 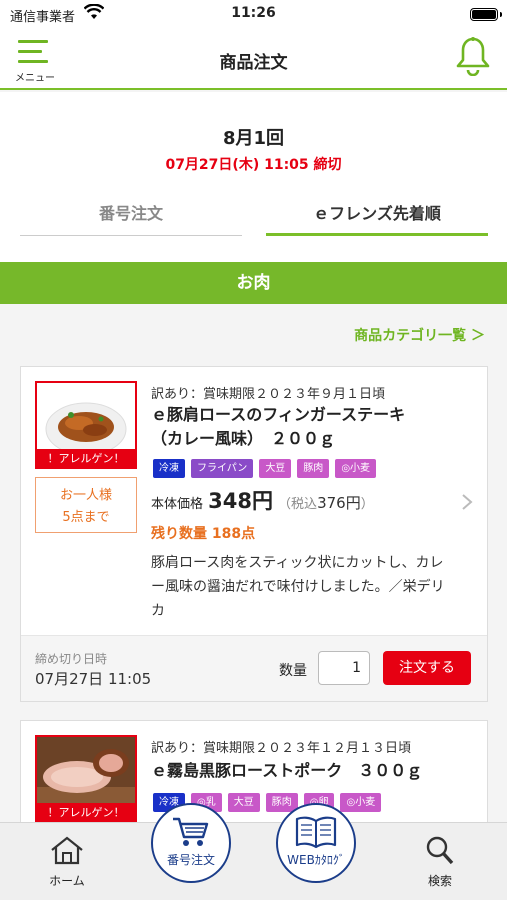 I want to click on web-catalog-button: WEBｶﾀﾛｸﾞ, so click(x=316, y=843).